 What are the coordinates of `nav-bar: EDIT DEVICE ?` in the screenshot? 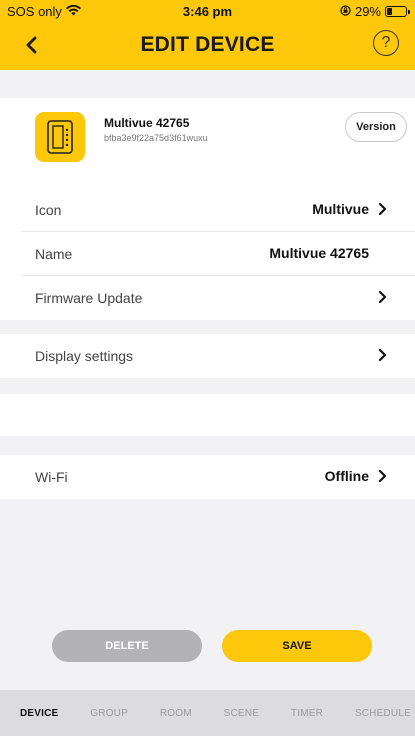 It's located at (207, 46).